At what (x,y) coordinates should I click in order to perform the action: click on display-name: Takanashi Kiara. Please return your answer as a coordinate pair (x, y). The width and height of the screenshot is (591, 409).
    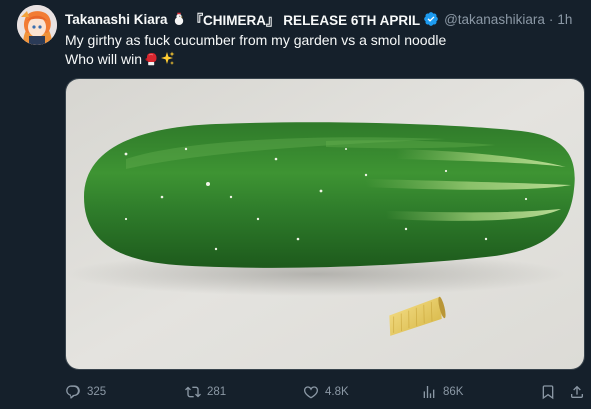
    Looking at the image, I should click on (116, 19).